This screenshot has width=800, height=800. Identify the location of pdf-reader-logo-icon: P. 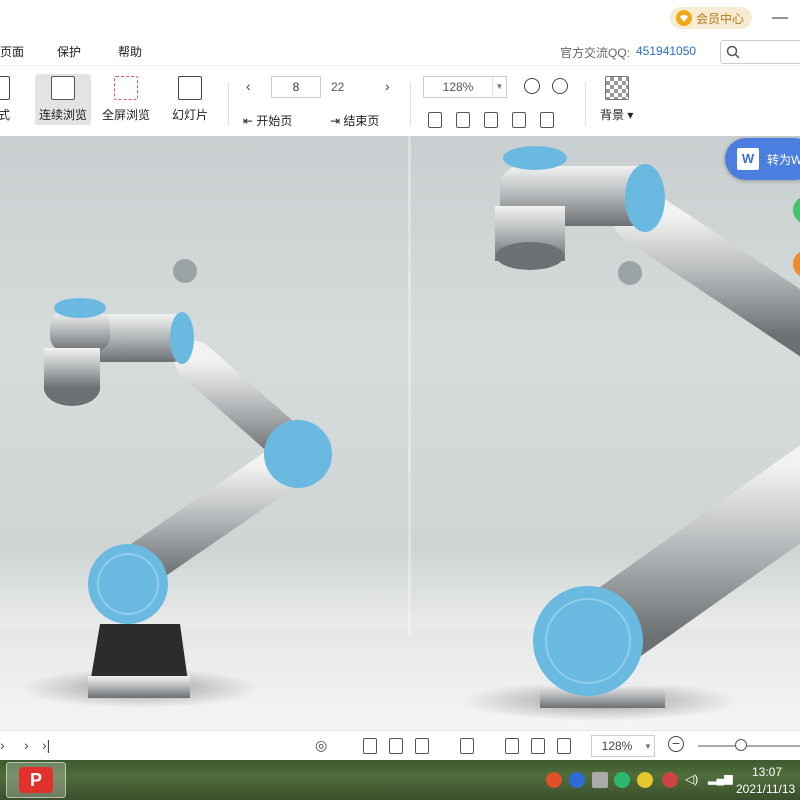
(36, 780).